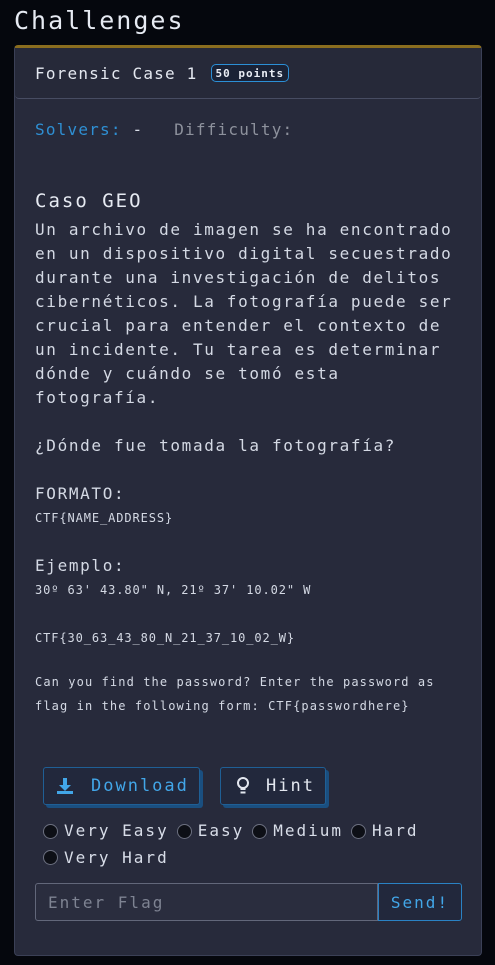 The height and width of the screenshot is (965, 495). I want to click on difficulty-option-label: Hard, so click(395, 830).